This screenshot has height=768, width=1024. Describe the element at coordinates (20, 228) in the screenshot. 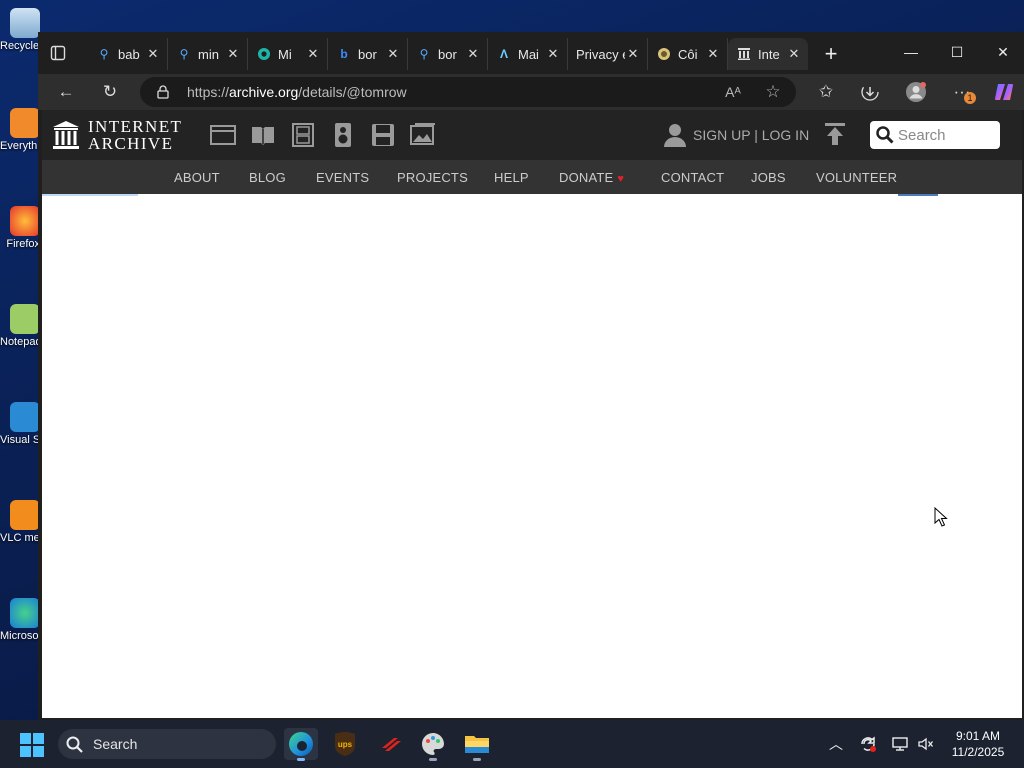

I see `desktop-icon-firefox: Firefox` at that location.